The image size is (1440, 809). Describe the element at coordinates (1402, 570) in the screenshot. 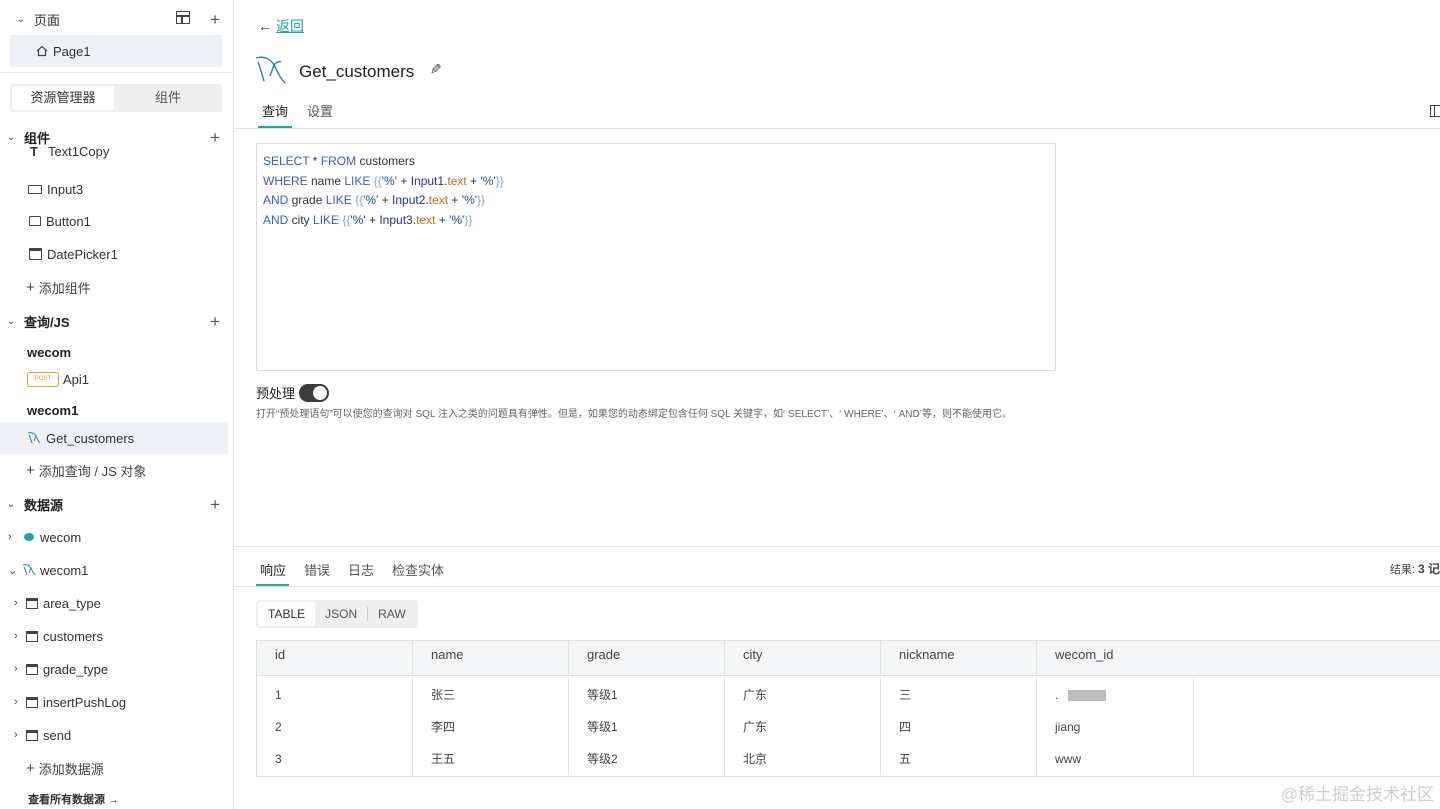

I see `result-label: 结果:` at that location.